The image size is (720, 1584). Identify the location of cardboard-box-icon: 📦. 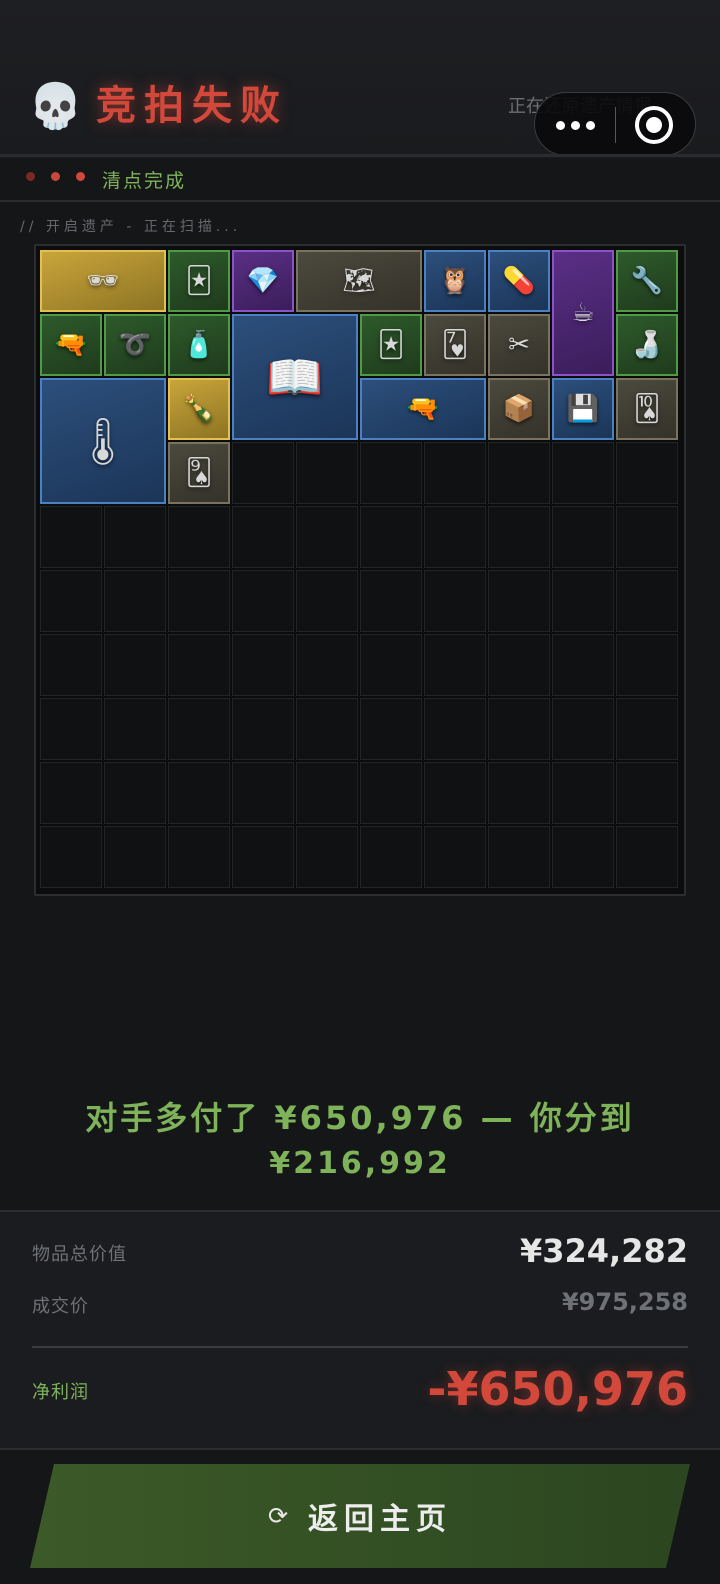
(519, 409).